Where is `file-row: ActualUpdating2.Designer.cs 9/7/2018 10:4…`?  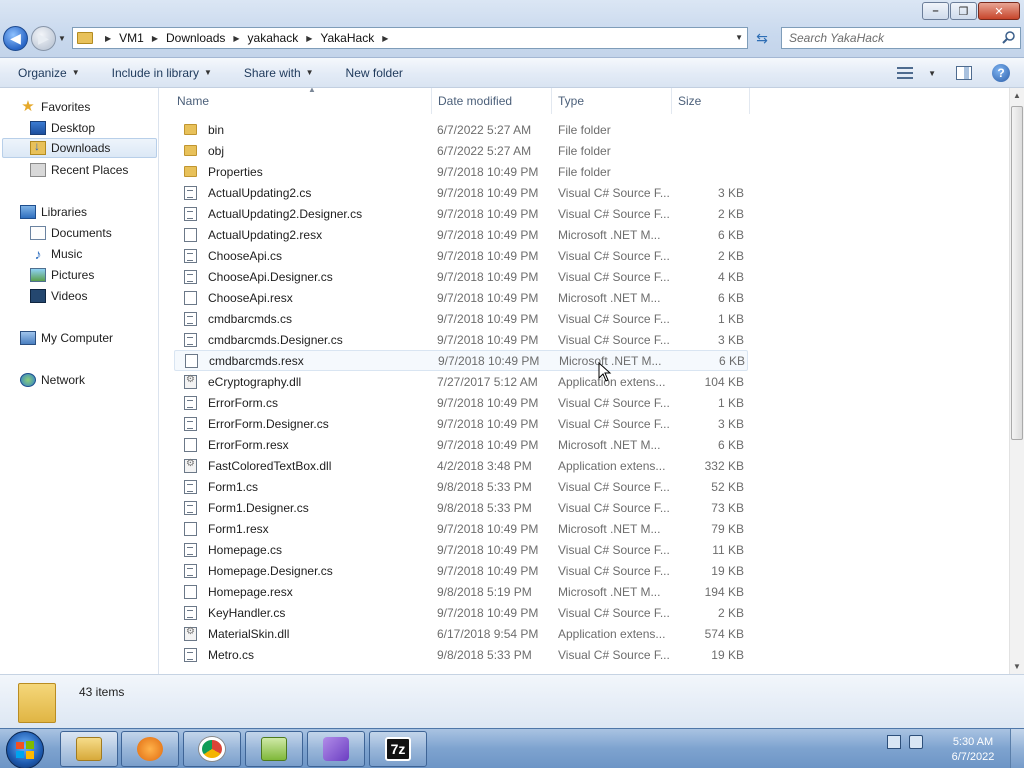 file-row: ActualUpdating2.Designer.cs 9/7/2018 10:4… is located at coordinates (461, 213).